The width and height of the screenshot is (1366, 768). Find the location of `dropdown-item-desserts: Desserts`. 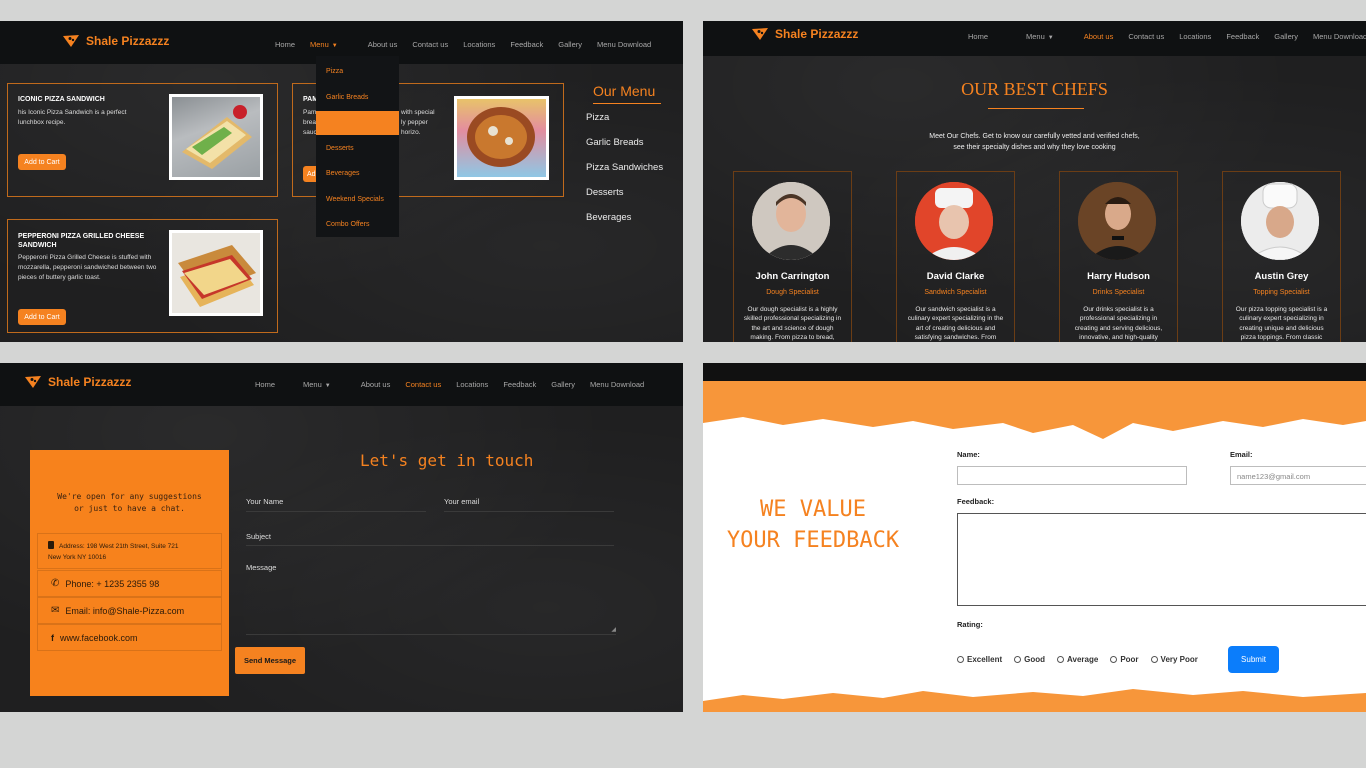

dropdown-item-desserts: Desserts is located at coordinates (340, 148).